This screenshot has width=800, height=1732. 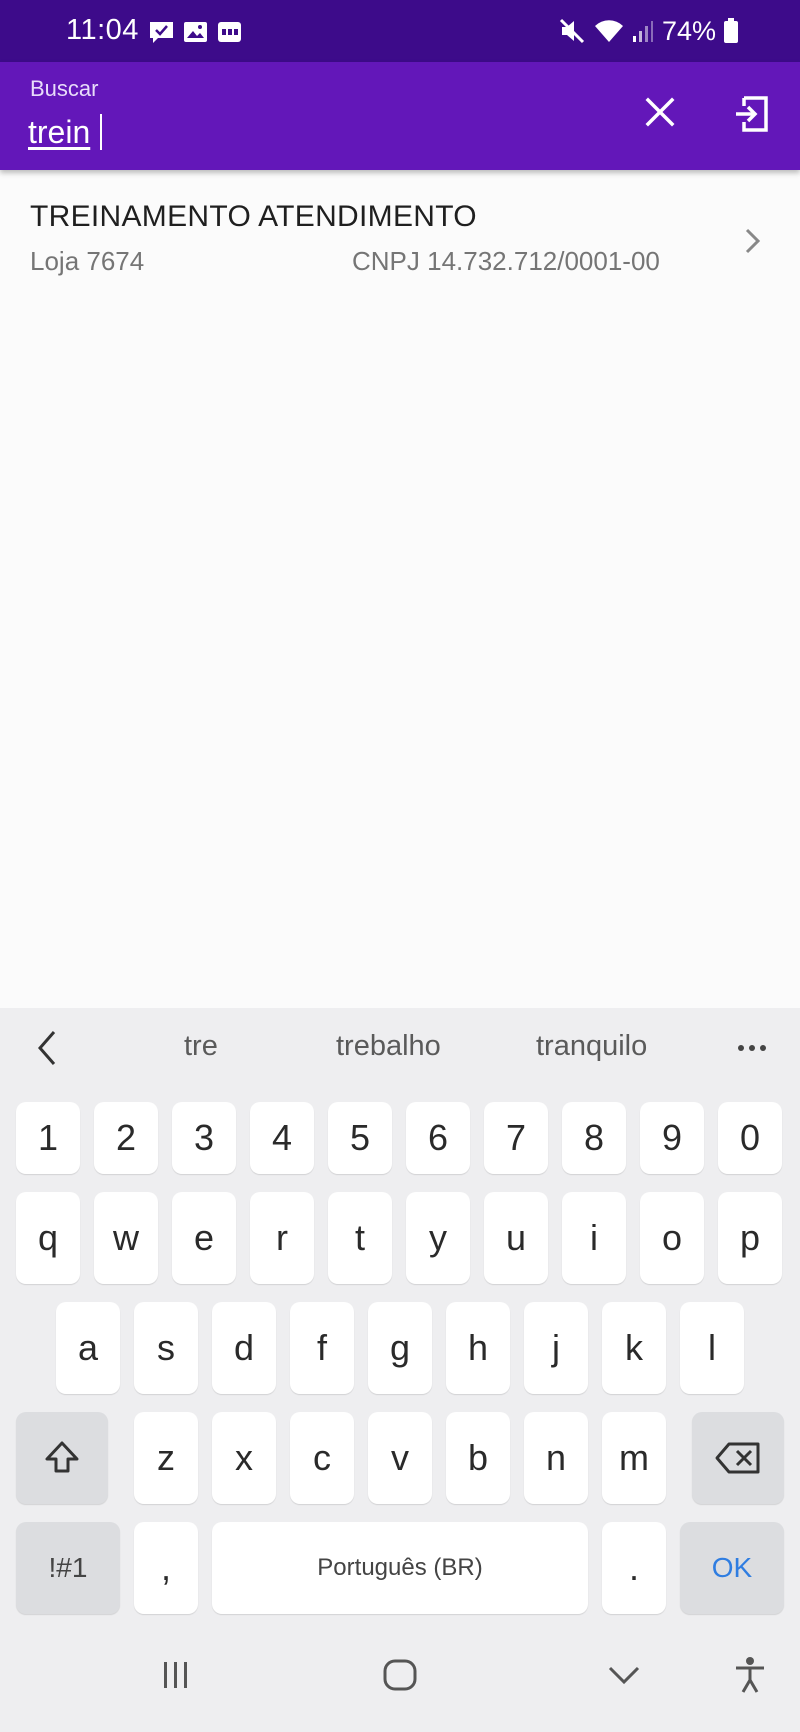 I want to click on shift-icon, so click(x=62, y=1457).